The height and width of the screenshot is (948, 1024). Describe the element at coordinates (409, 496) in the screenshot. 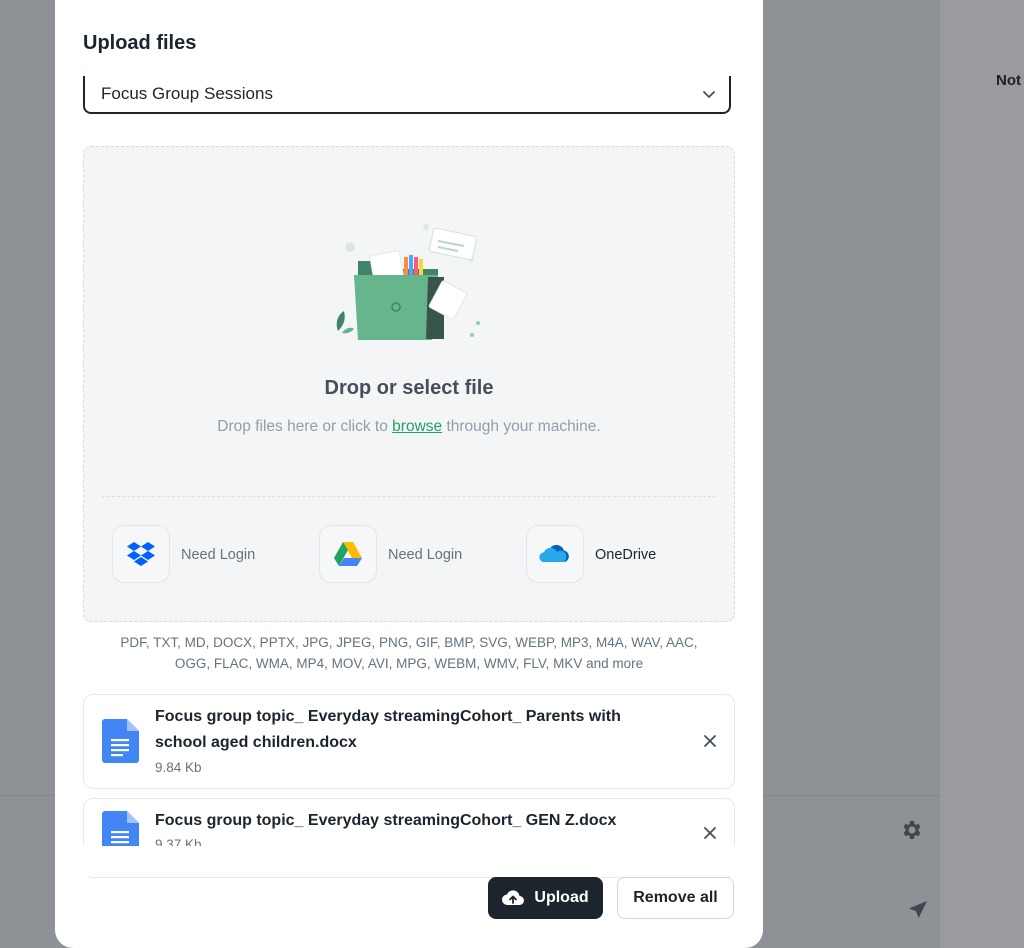

I see `dropzone-divider` at that location.